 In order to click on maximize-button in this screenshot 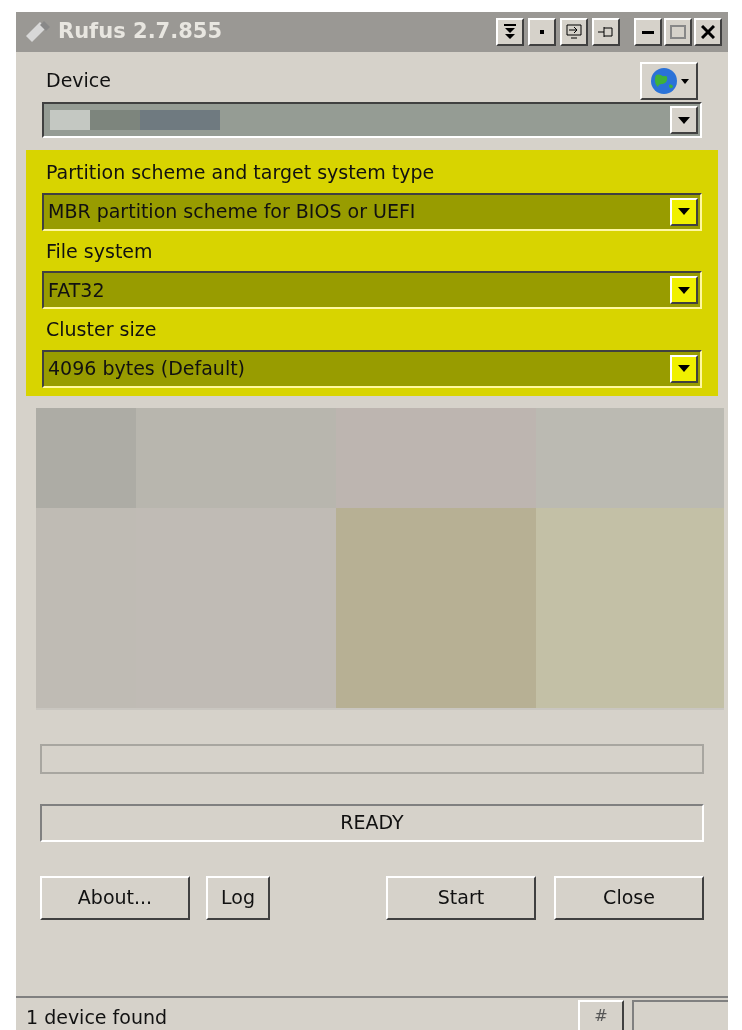, I will do `click(678, 32)`.